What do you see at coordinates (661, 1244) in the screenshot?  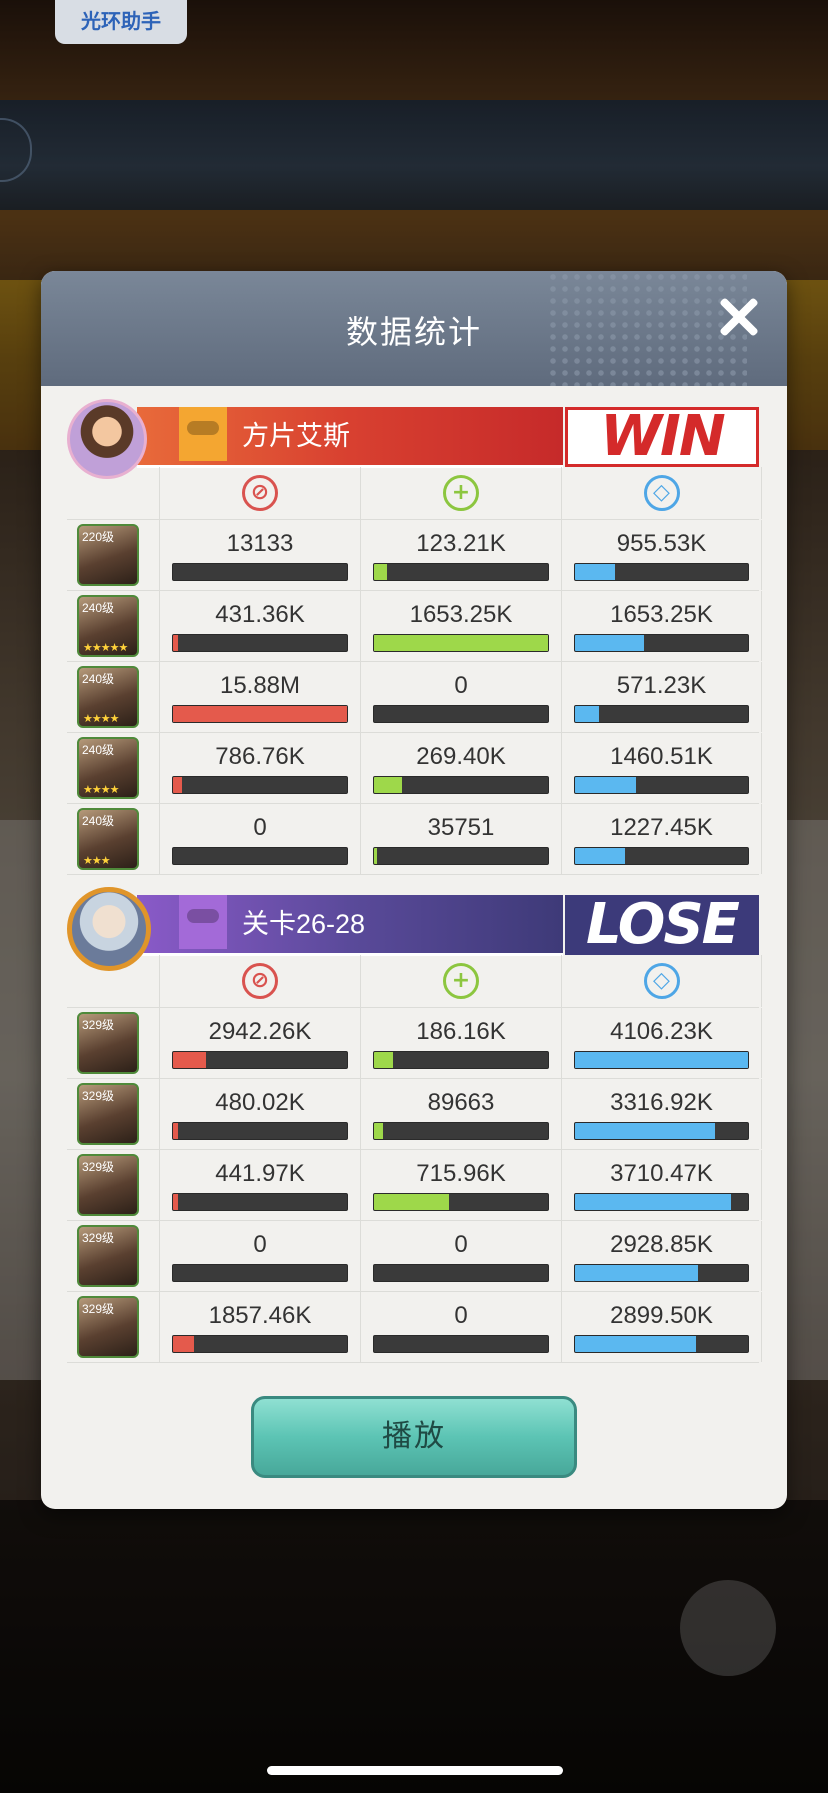 I see `defense-value: 2928.85K` at bounding box center [661, 1244].